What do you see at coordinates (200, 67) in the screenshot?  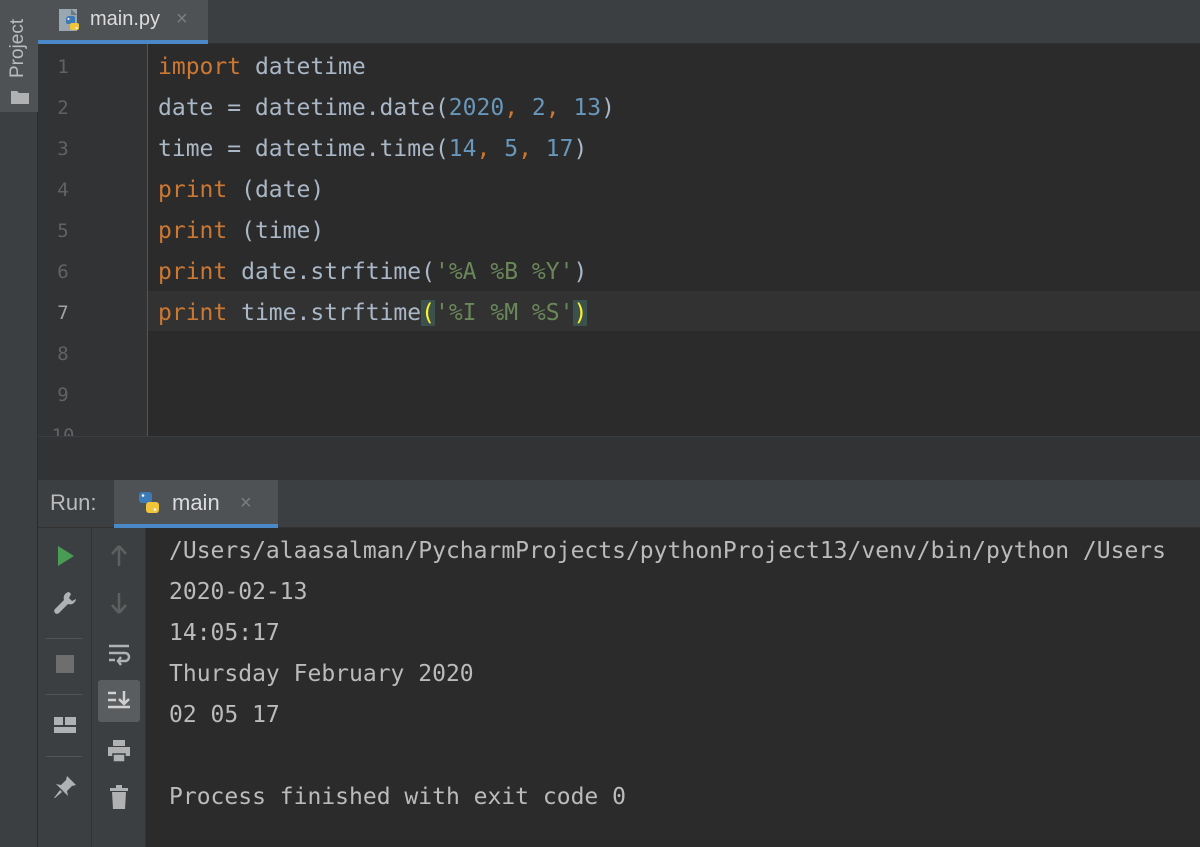 I see `code-token: import` at bounding box center [200, 67].